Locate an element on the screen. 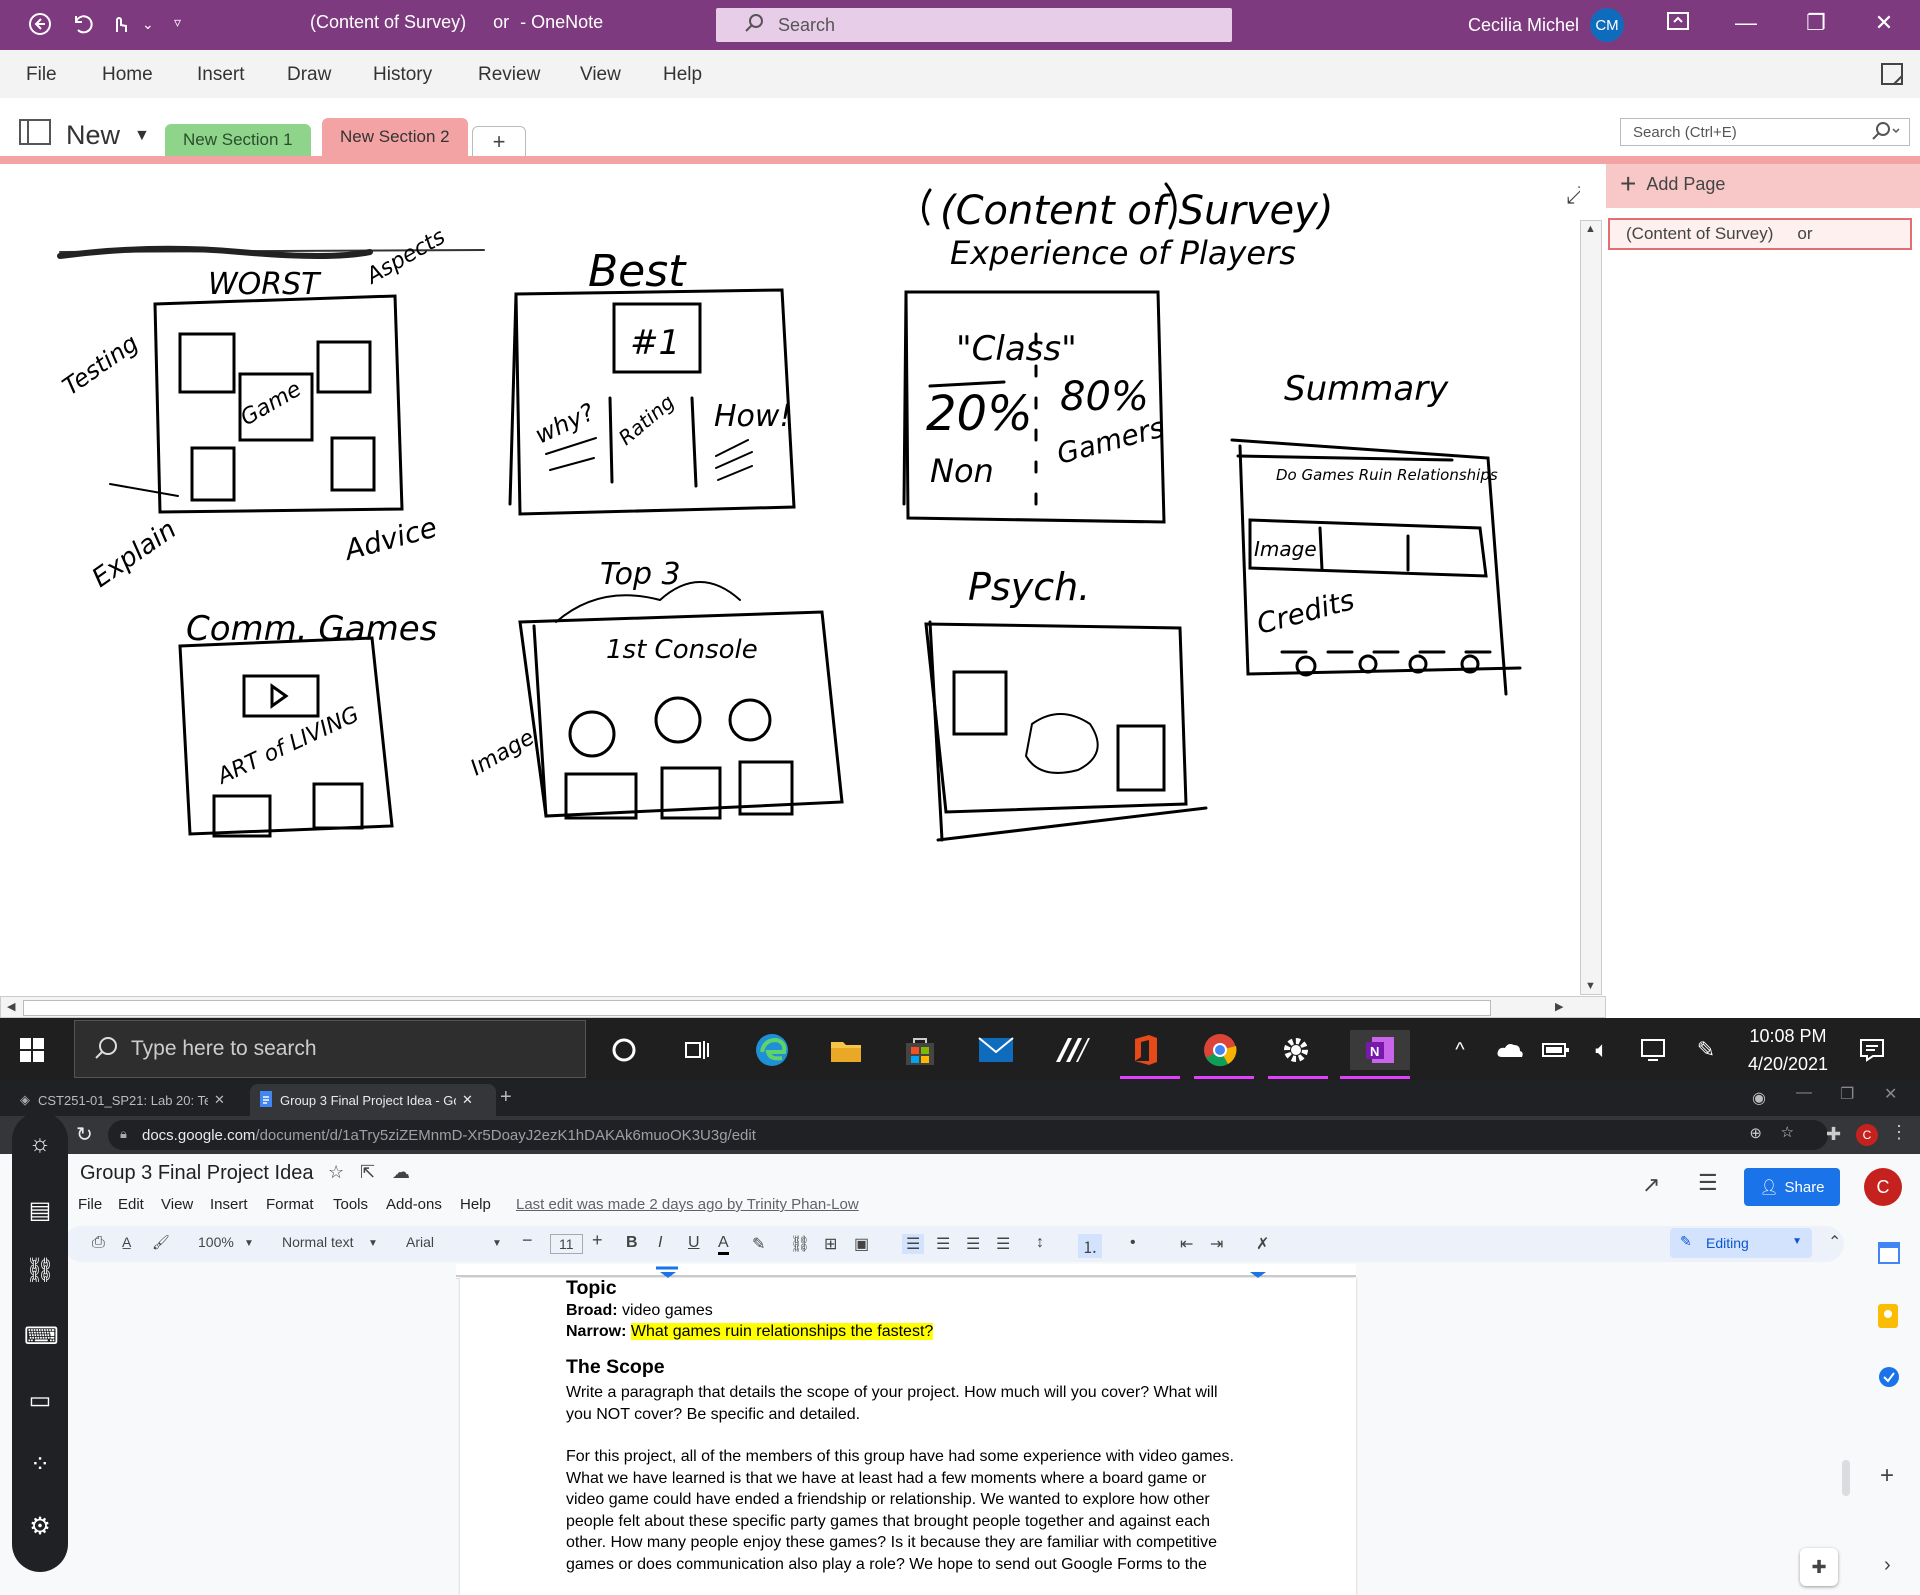 The width and height of the screenshot is (1920, 1595). onedrive-icon is located at coordinates (1510, 1050).